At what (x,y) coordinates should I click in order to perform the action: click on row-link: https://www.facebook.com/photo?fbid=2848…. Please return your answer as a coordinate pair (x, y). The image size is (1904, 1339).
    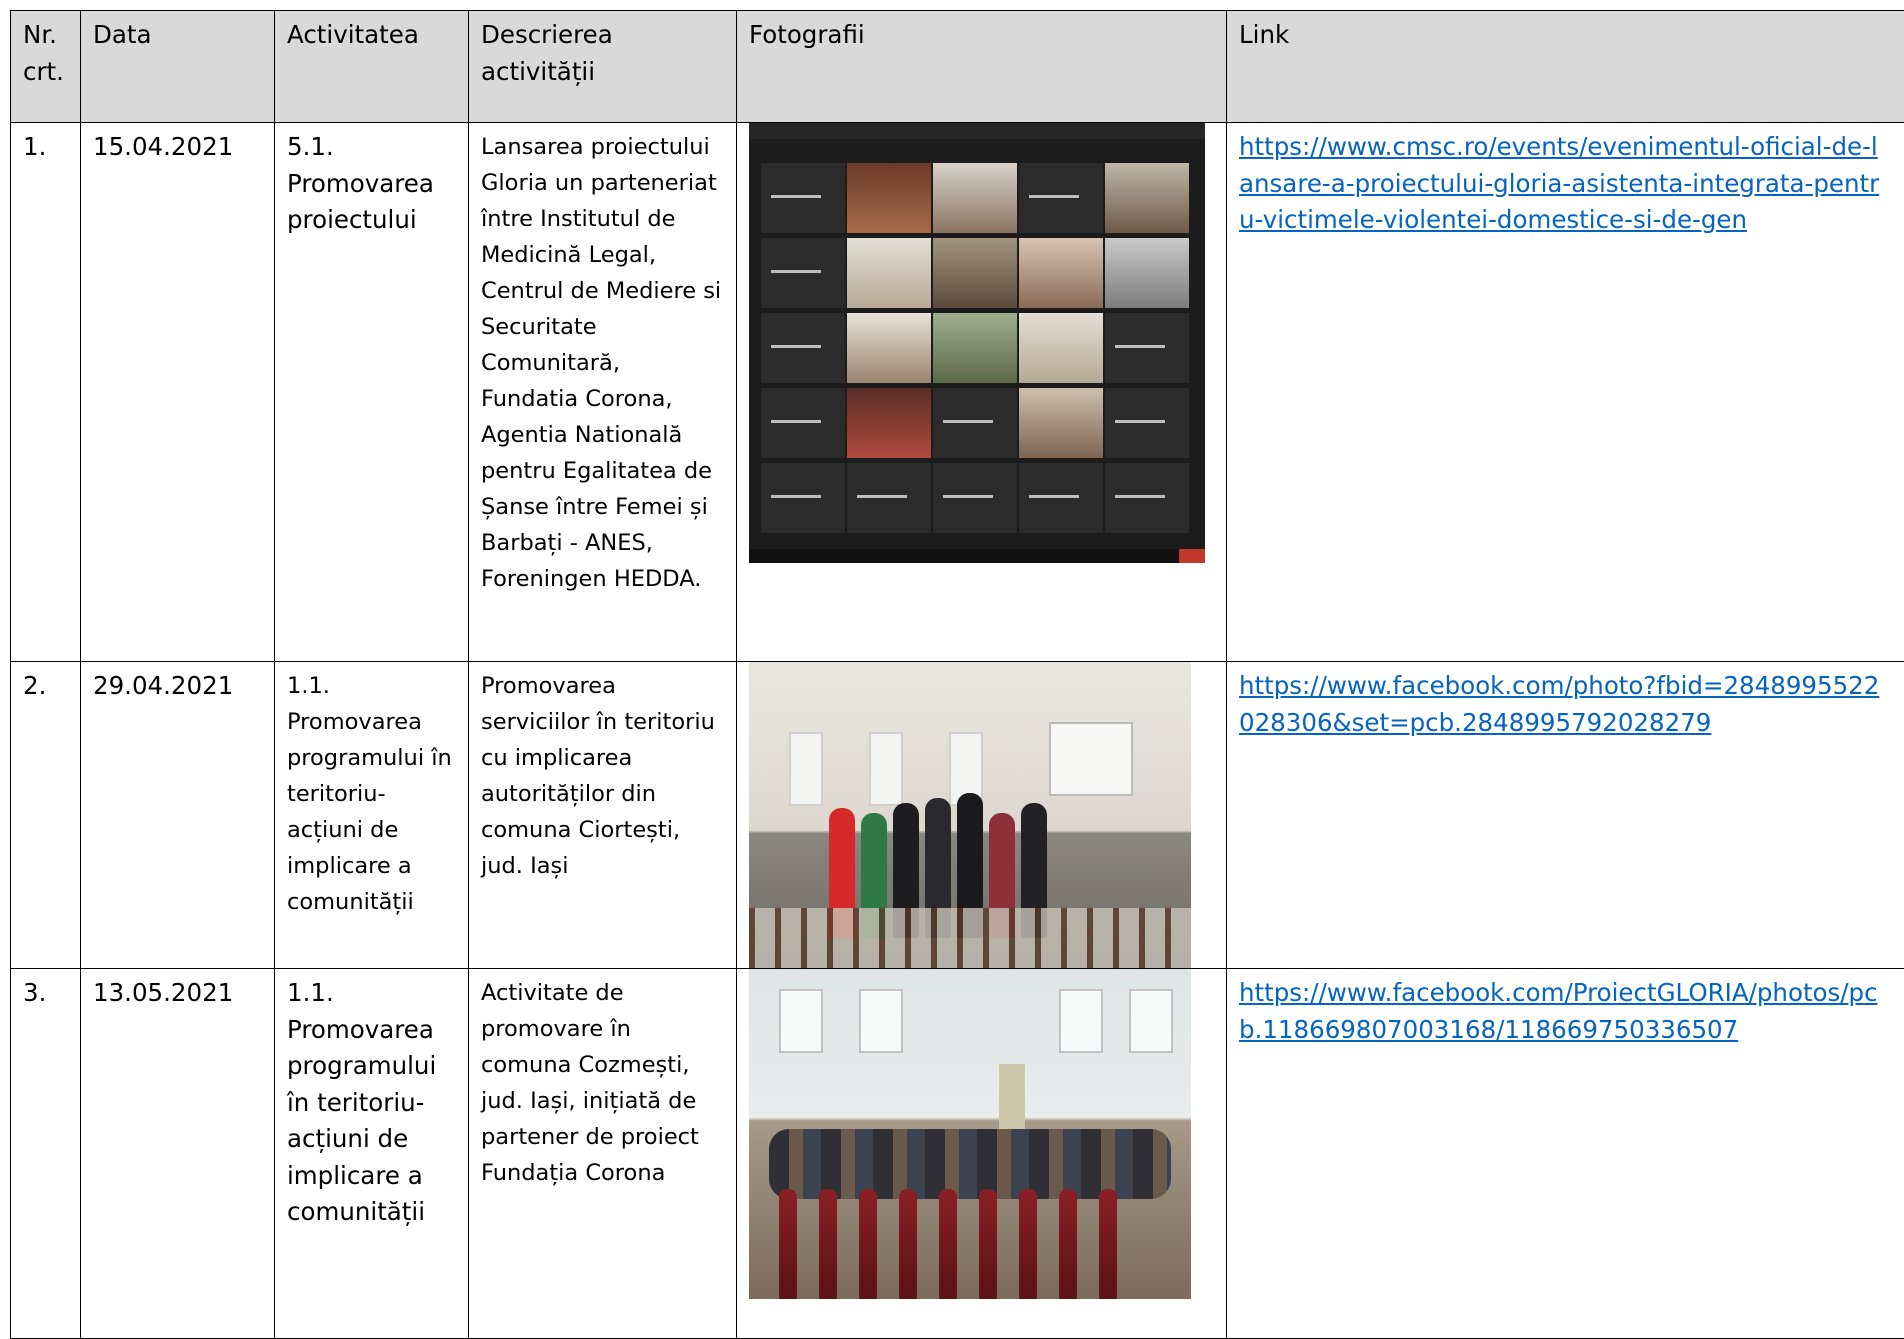
    Looking at the image, I should click on (1559, 704).